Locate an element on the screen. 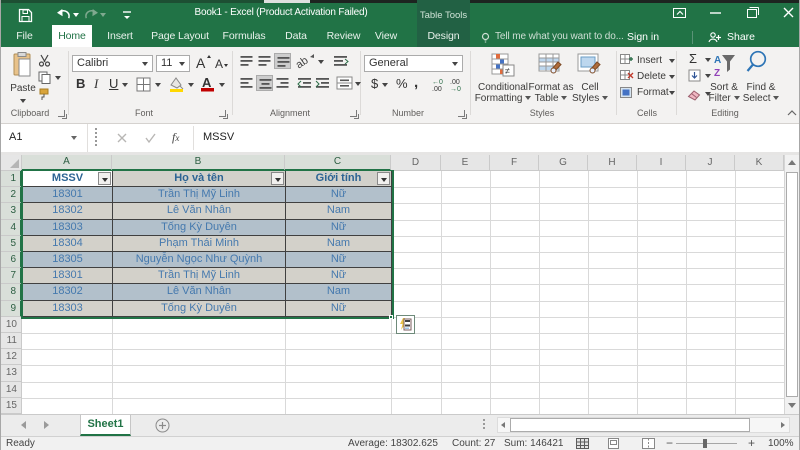  svg-text: ab is located at coordinates (303, 62).